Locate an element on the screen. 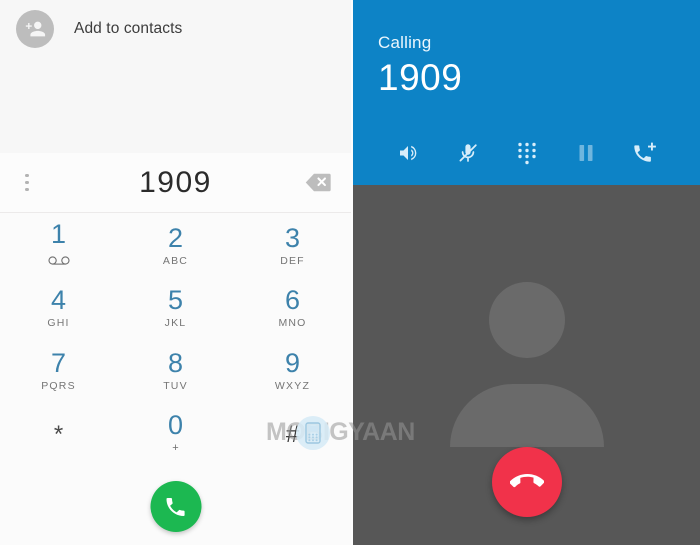  dialpad-key-1: 1 is located at coordinates (58, 245).